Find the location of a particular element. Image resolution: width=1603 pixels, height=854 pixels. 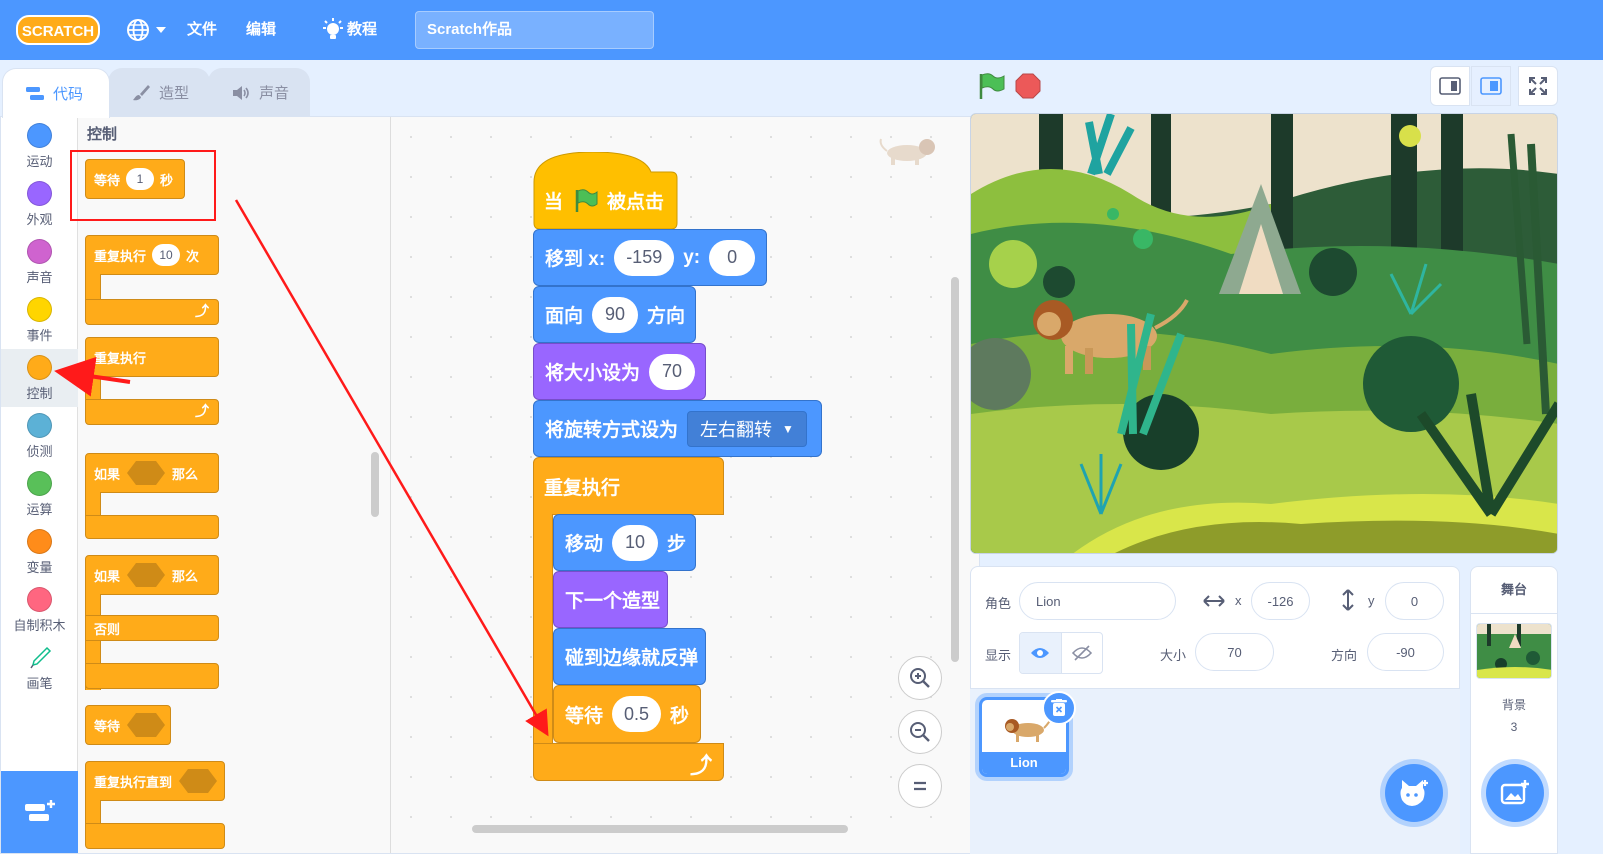

forever-label-row: 重复执行 is located at coordinates (582, 488).